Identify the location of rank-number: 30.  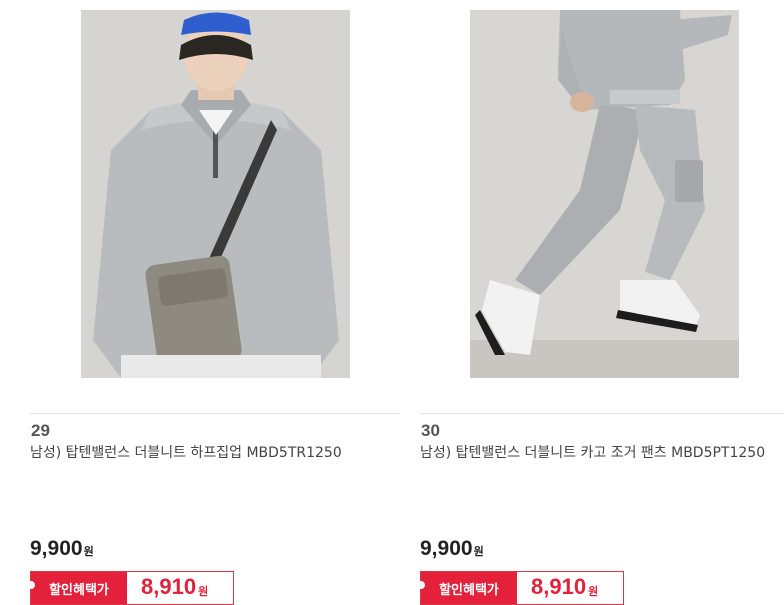
(430, 430).